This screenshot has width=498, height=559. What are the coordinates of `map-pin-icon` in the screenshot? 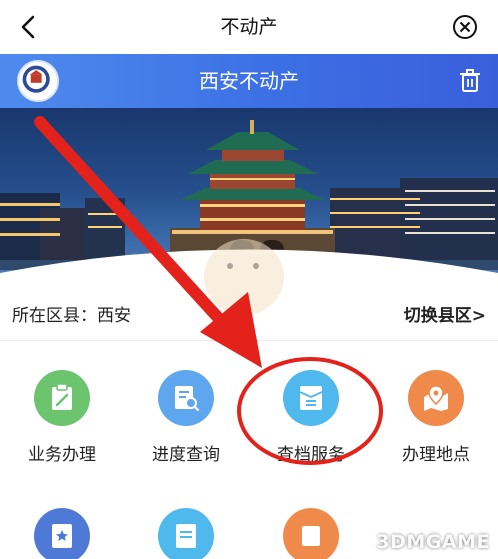 It's located at (436, 398).